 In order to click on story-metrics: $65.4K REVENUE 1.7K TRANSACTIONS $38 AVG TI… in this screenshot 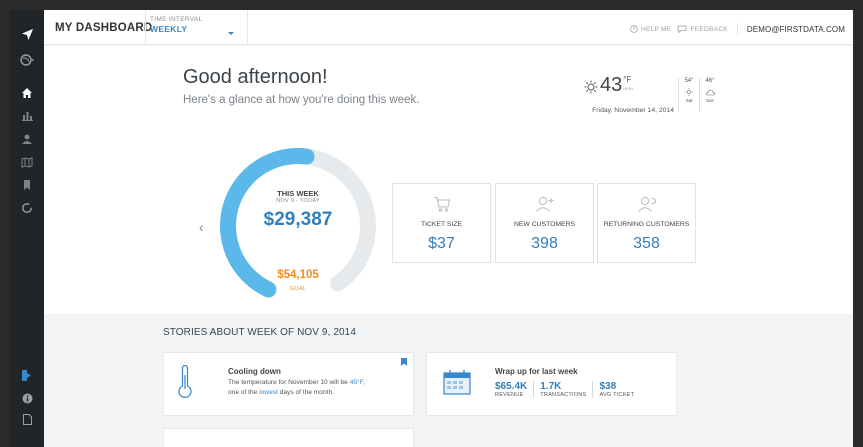, I will do `click(567, 389)`.